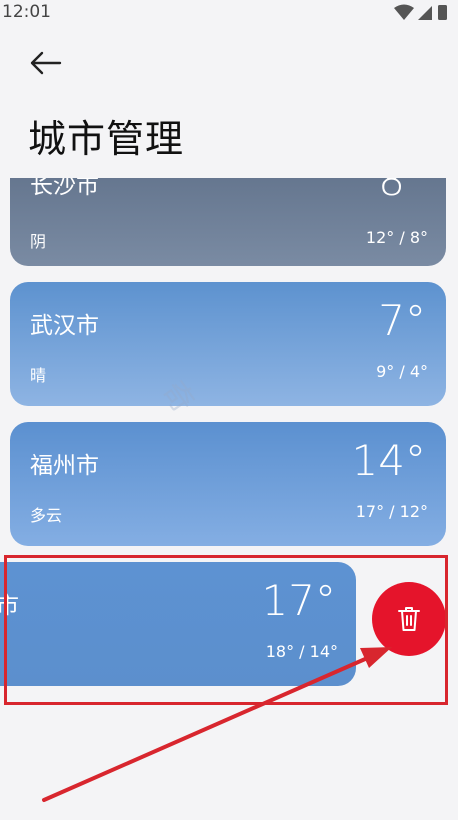  I want to click on page-title: 城市管理, so click(106, 139).